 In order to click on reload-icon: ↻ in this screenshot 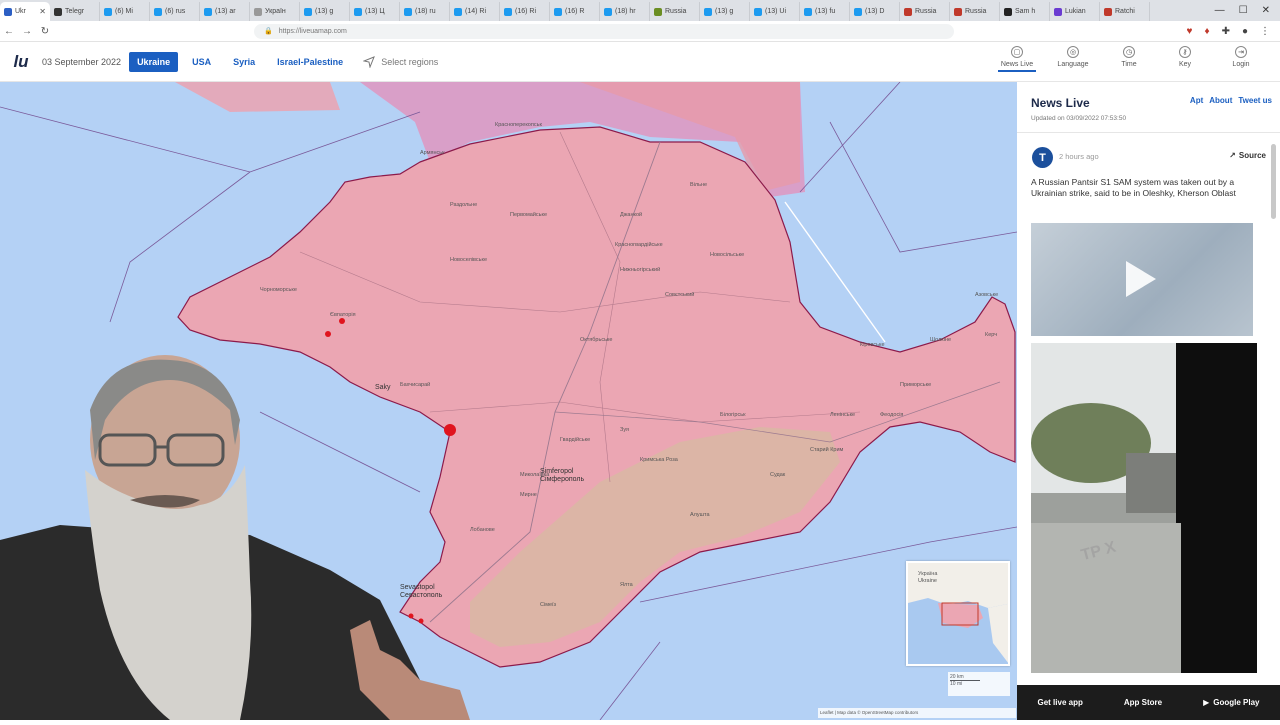, I will do `click(45, 31)`.